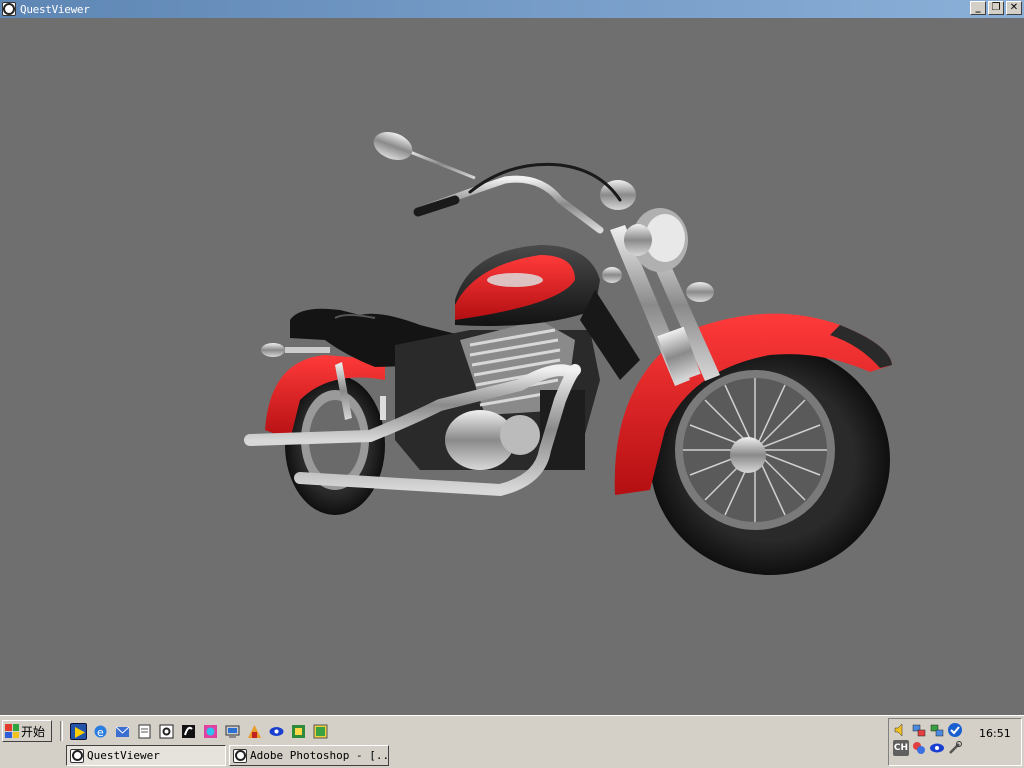  I want to click on window-controls: _ ❐ ✕, so click(996, 8).